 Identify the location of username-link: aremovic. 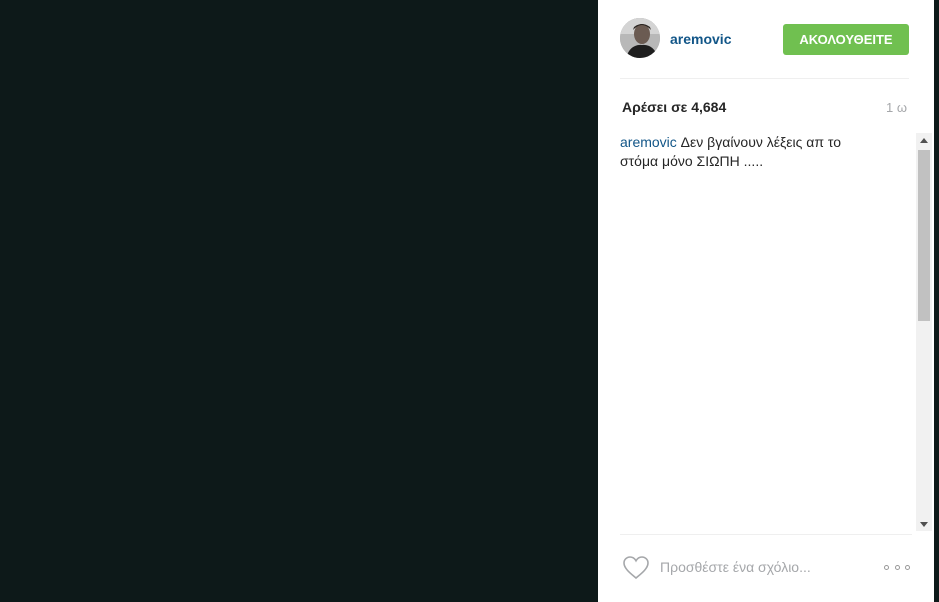
(700, 39).